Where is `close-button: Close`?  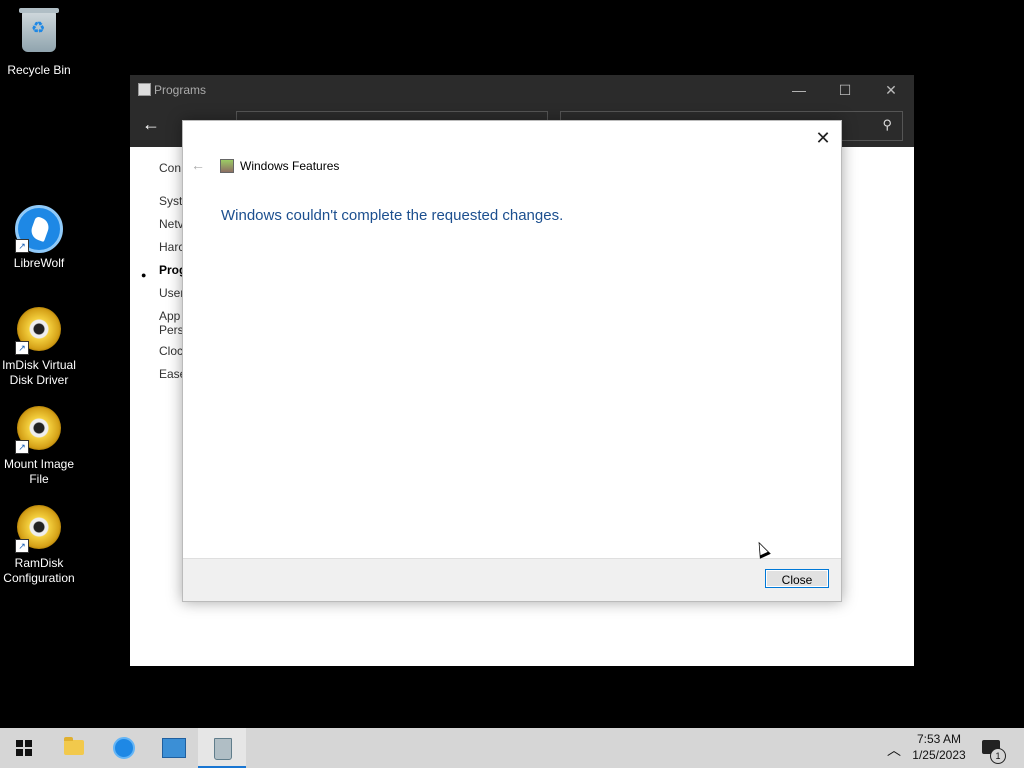
close-button: Close is located at coordinates (797, 578).